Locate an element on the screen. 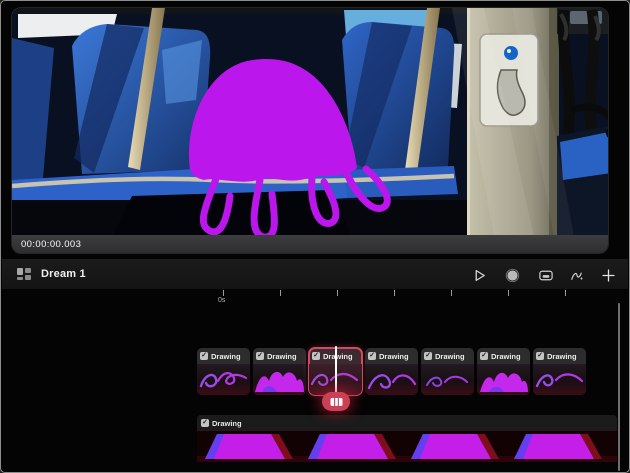  draw-icon is located at coordinates (577, 276).